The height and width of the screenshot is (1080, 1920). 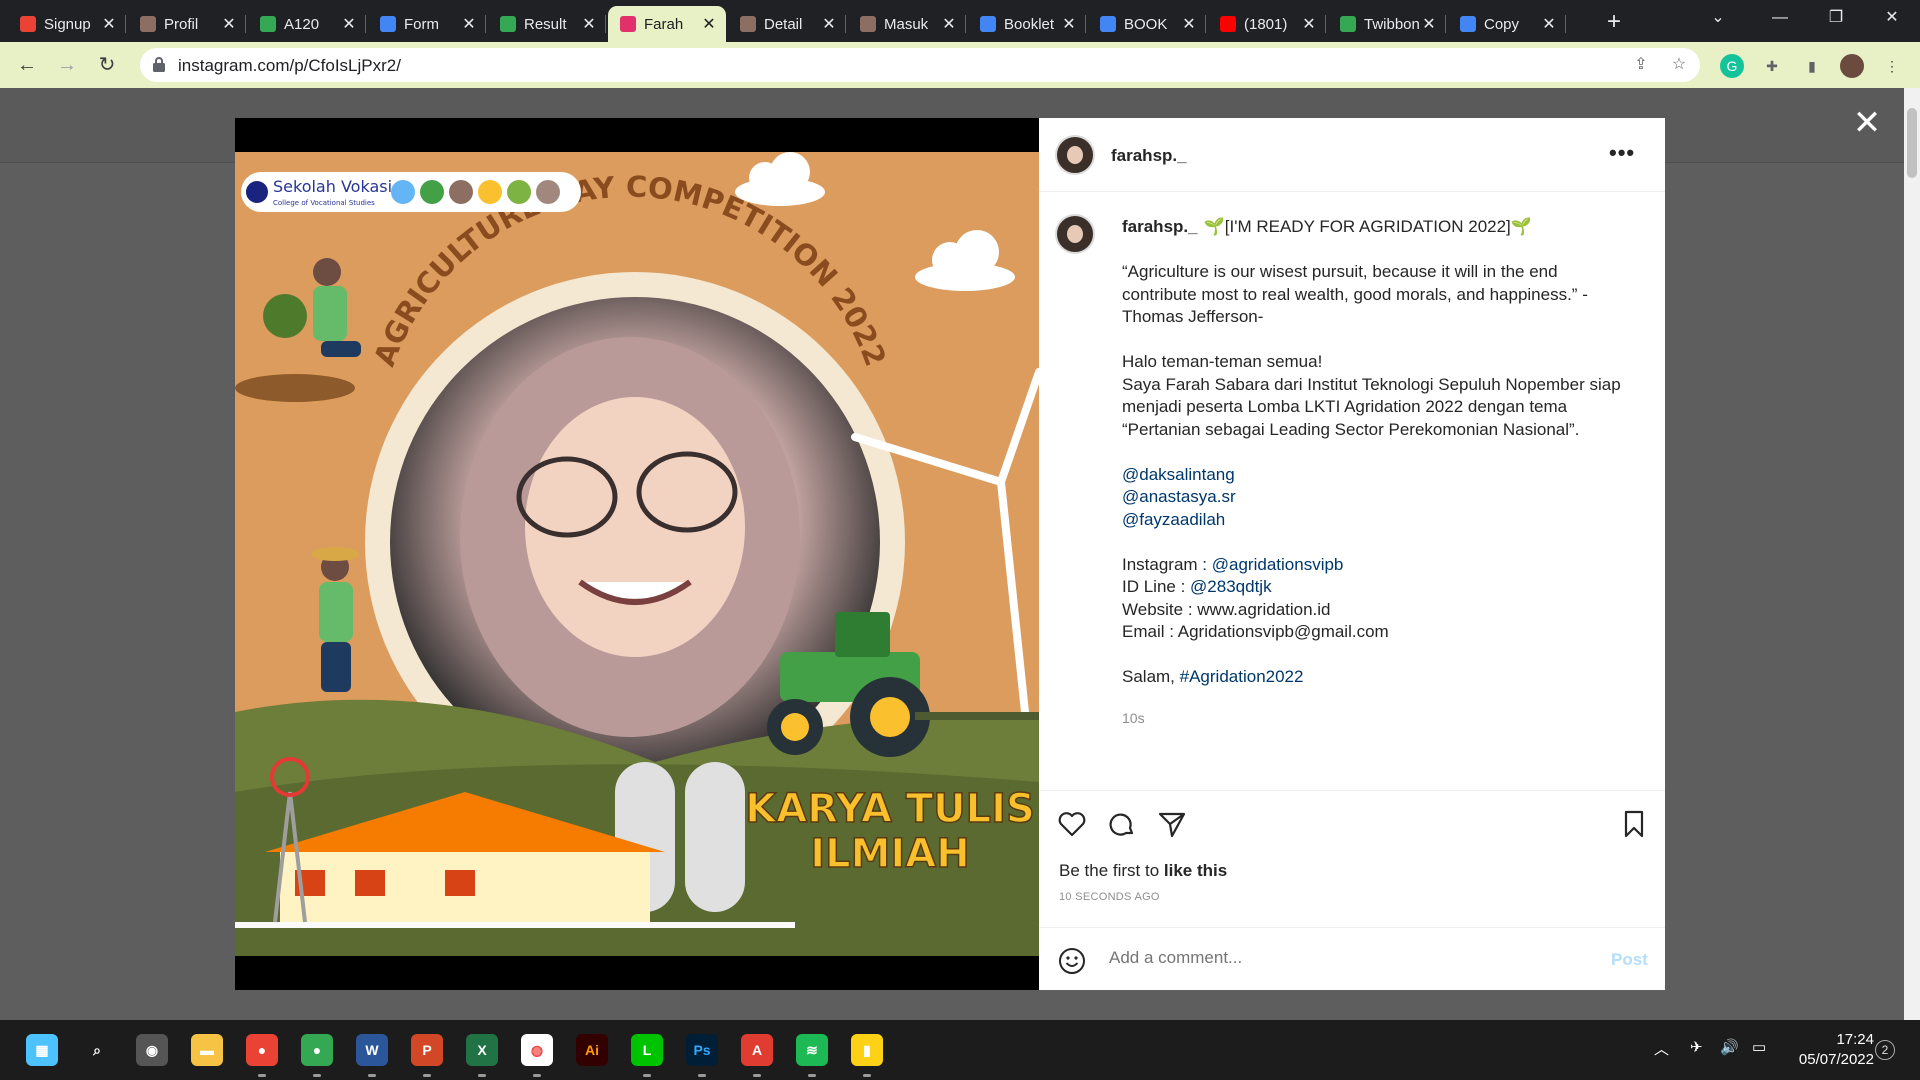 What do you see at coordinates (427, 1050) in the screenshot?
I see `powerpoint-icon: P` at bounding box center [427, 1050].